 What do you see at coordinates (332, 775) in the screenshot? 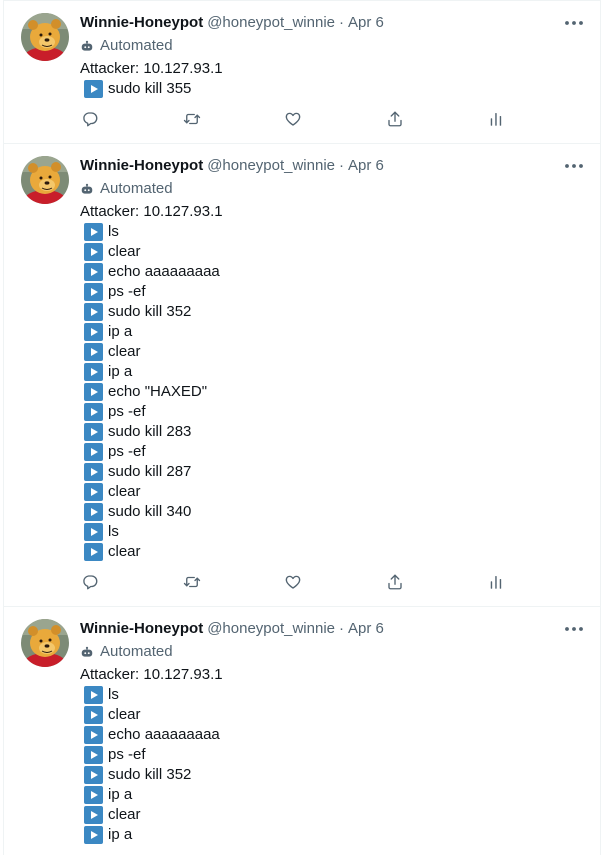
I see `command-line: sudo kill 352` at bounding box center [332, 775].